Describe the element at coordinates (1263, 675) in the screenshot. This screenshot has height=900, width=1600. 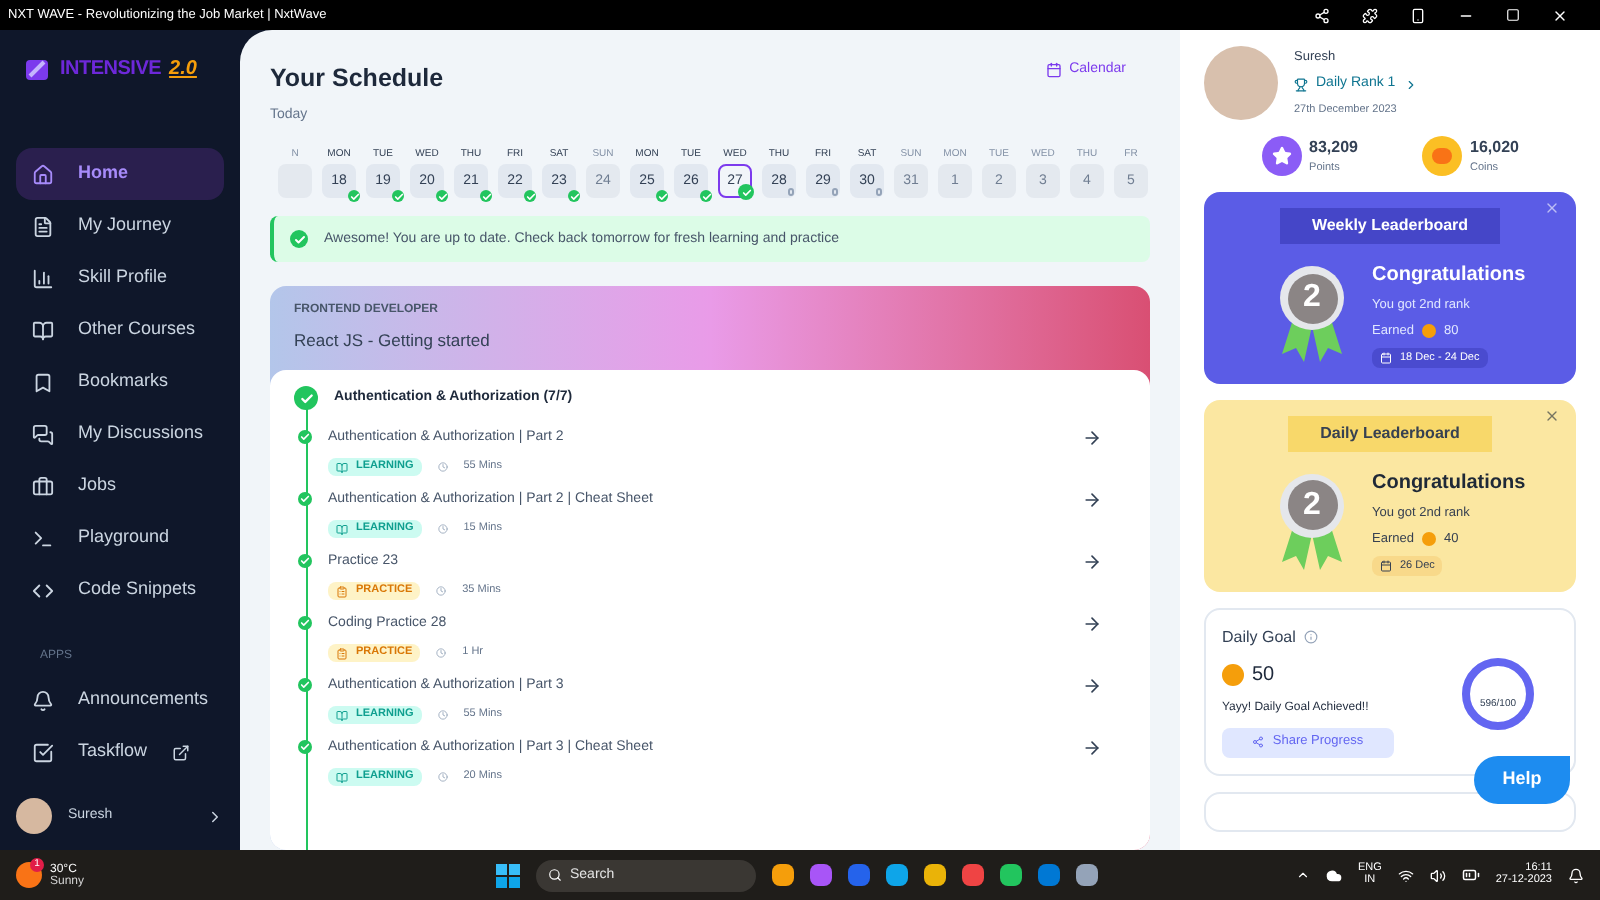
I see `goal-coins: 50` at that location.